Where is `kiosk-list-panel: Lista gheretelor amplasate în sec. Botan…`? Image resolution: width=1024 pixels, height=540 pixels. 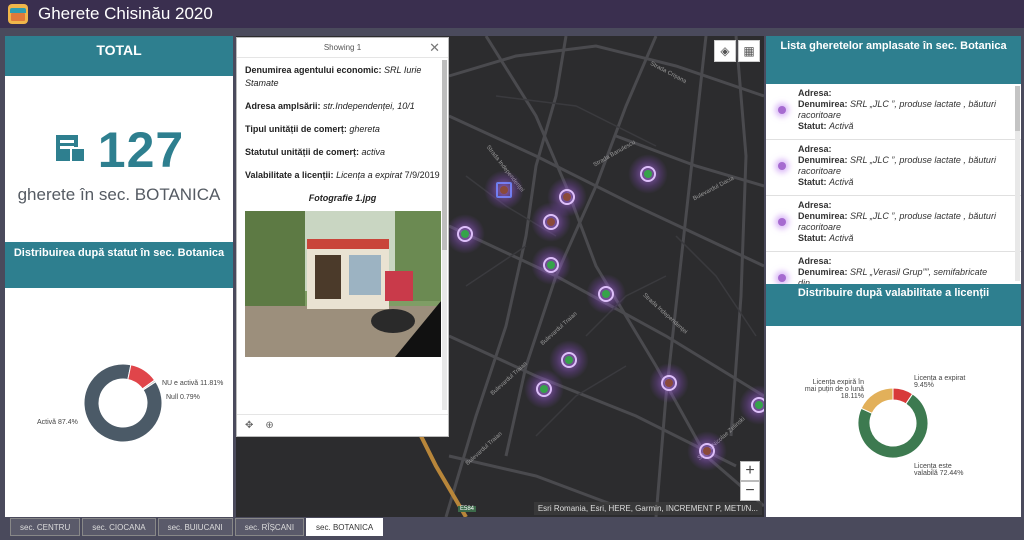 kiosk-list-panel: Lista gheretelor amplasate în sec. Botan… is located at coordinates (893, 160).